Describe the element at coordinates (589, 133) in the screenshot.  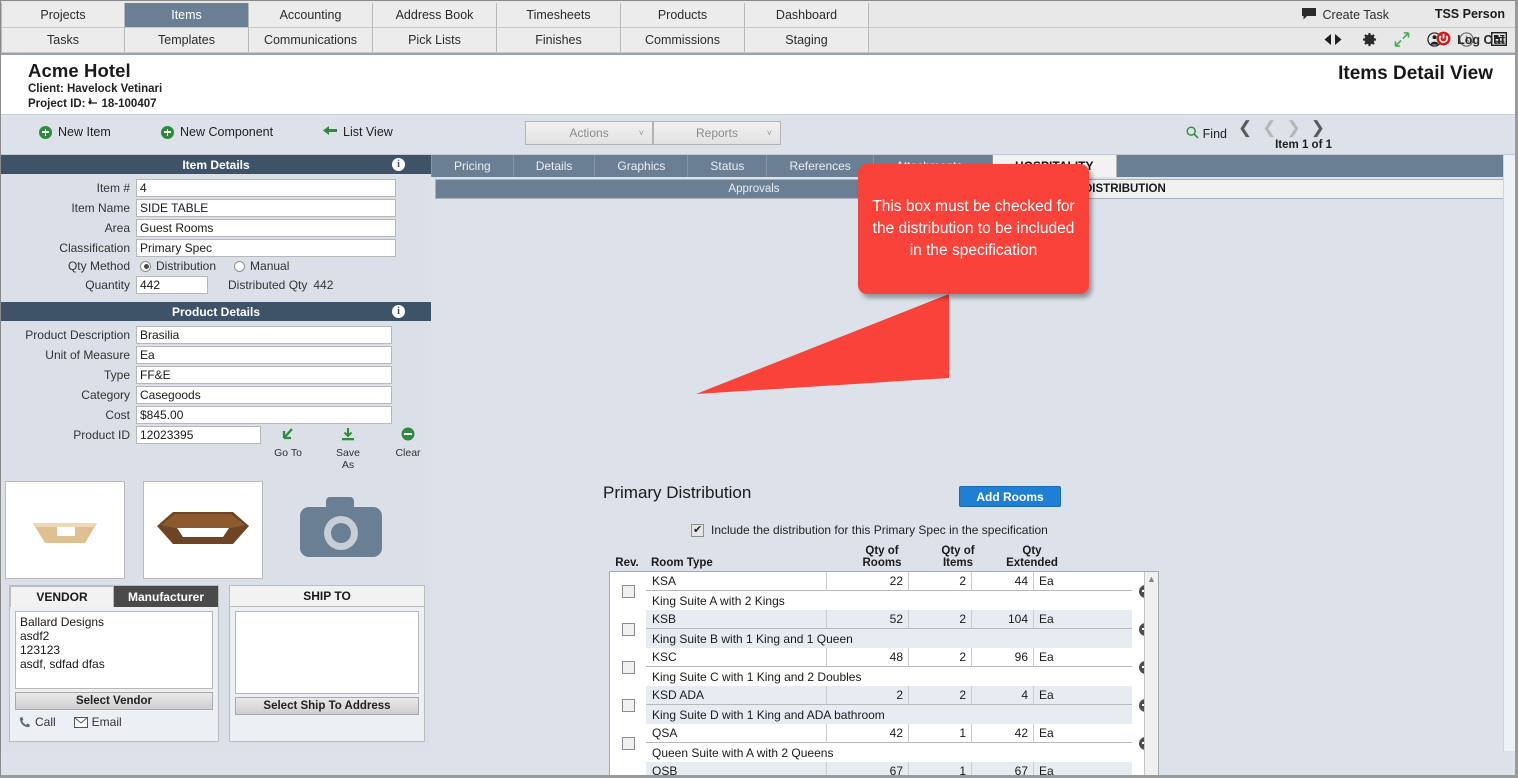
I see `actions-dropdown: Actions ˅` at that location.